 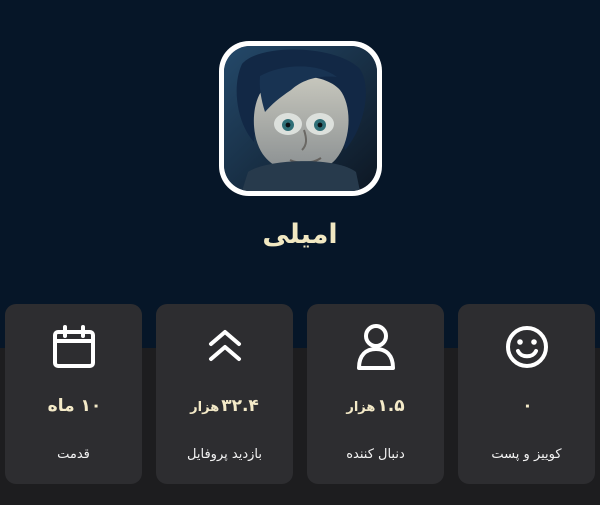 I want to click on avatar-image, so click(x=300, y=118).